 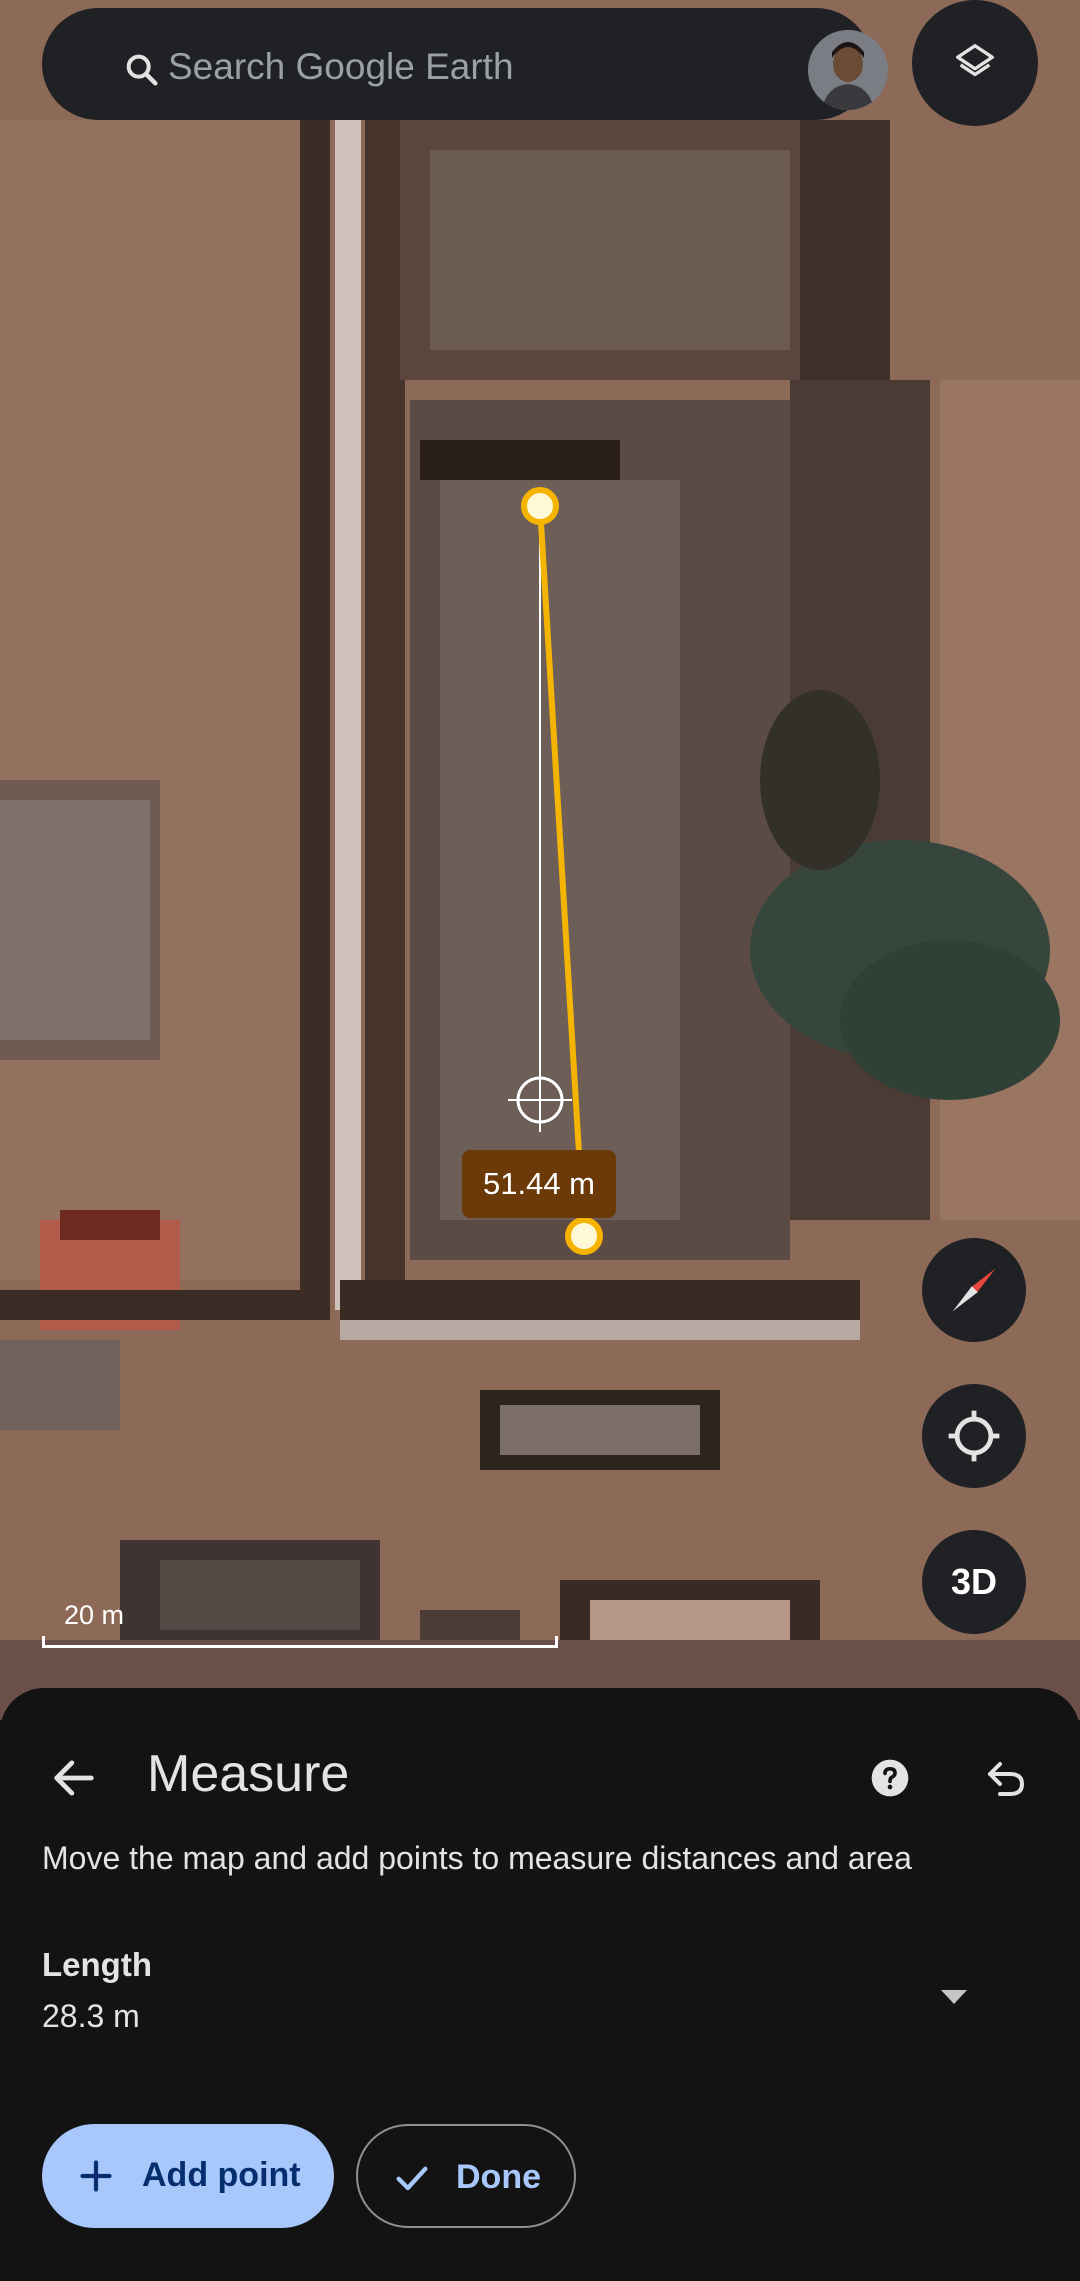 I want to click on measurement-type-label: Length, so click(x=97, y=1964).